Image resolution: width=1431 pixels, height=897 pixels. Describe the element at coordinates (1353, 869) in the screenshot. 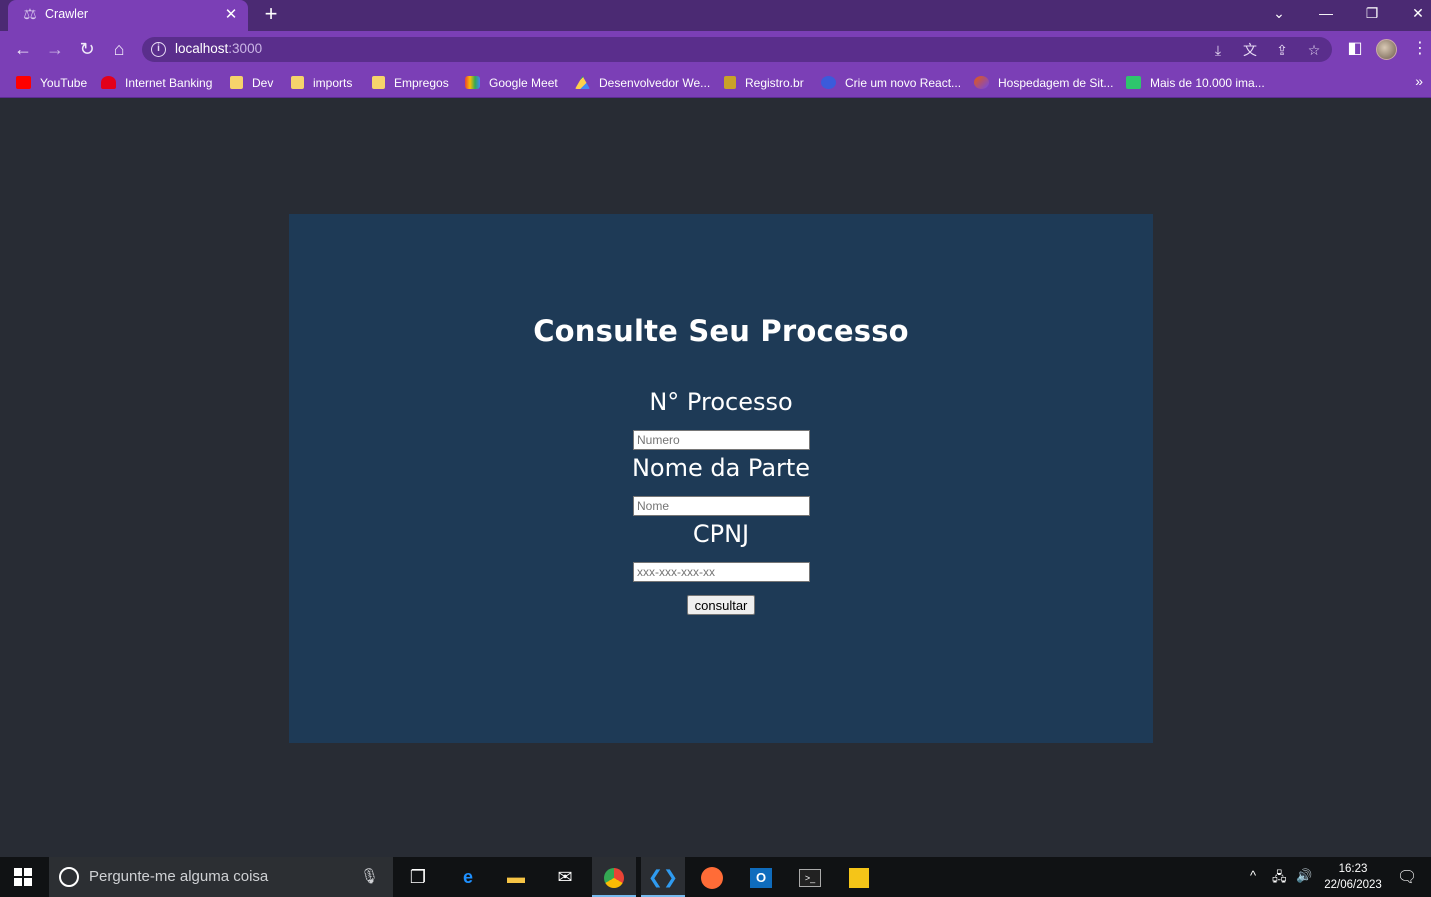

I see `clock-time: 16:23` at that location.